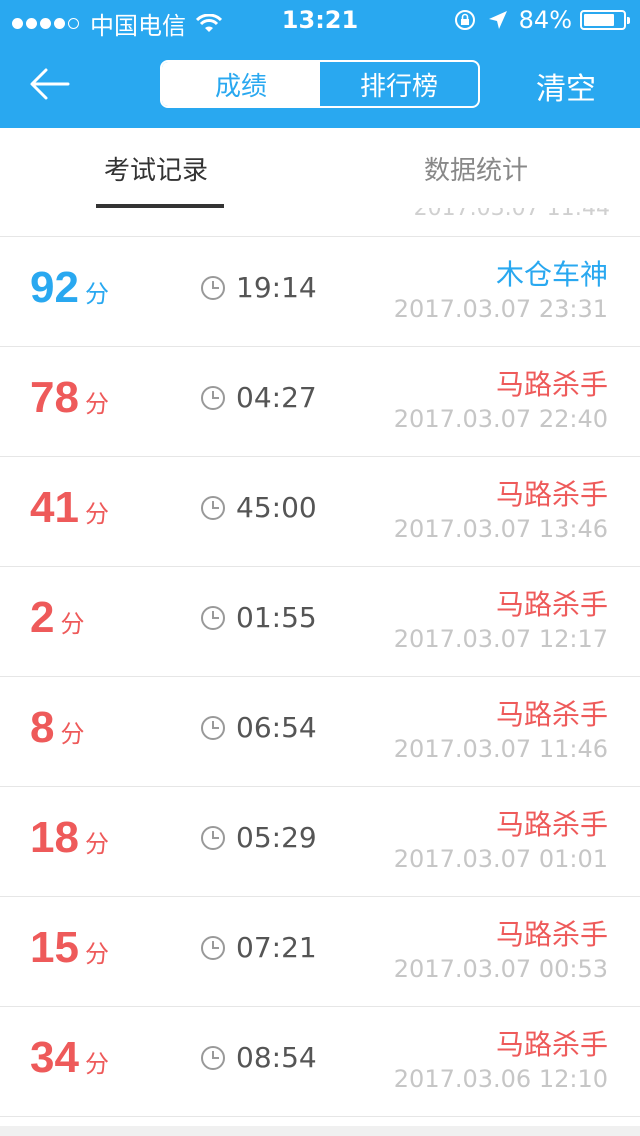  Describe the element at coordinates (500, 639) in the screenshot. I see `exam-date: 2017.03.07 12:17` at that location.